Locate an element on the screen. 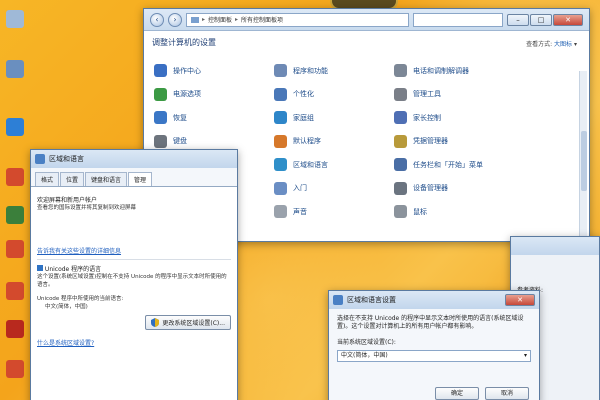  control-panel-item: 设备管理器 is located at coordinates (454, 189).